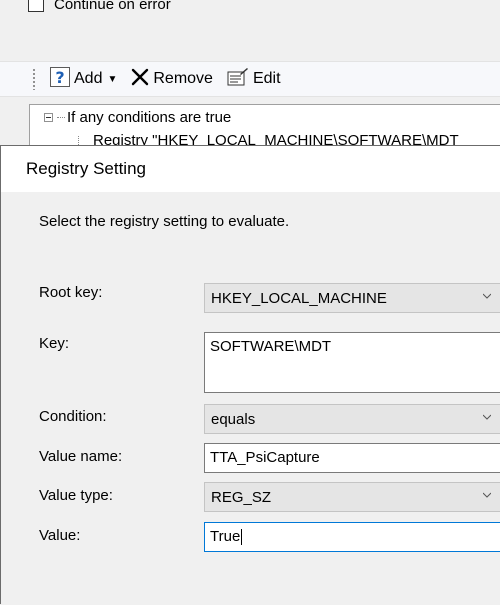 The width and height of the screenshot is (500, 605). Describe the element at coordinates (183, 78) in the screenshot. I see `remove-label: Remove` at that location.